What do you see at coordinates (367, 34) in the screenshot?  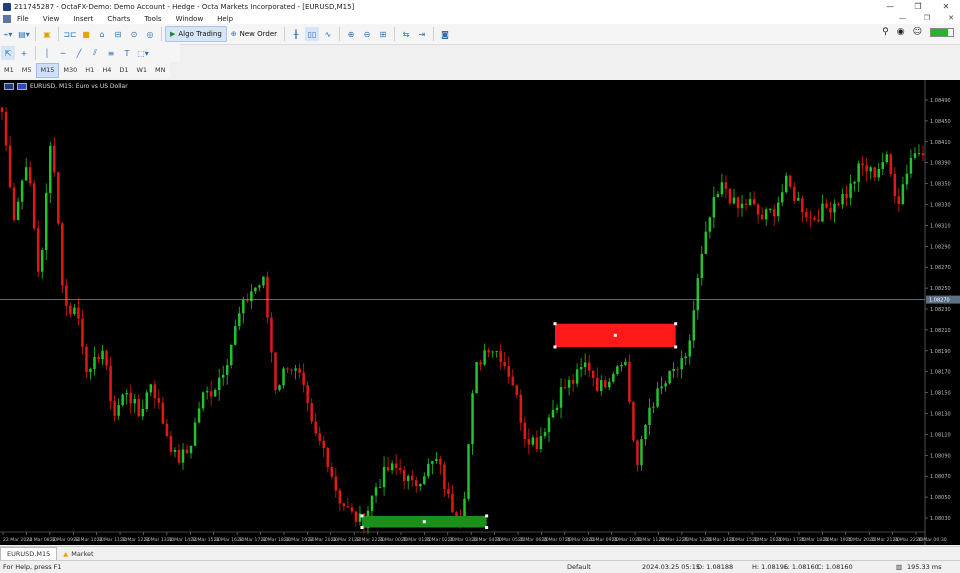 I see `zoom-out-icon: ⊖` at bounding box center [367, 34].